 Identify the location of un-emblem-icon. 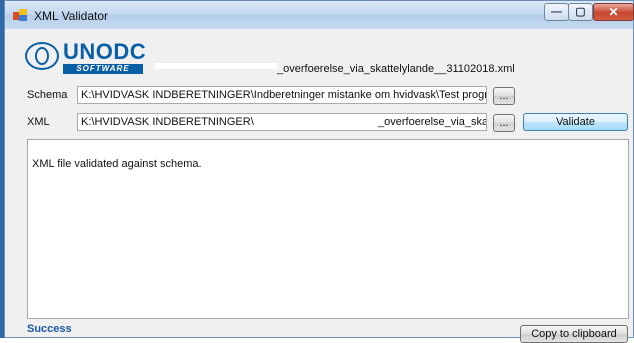
(42, 56).